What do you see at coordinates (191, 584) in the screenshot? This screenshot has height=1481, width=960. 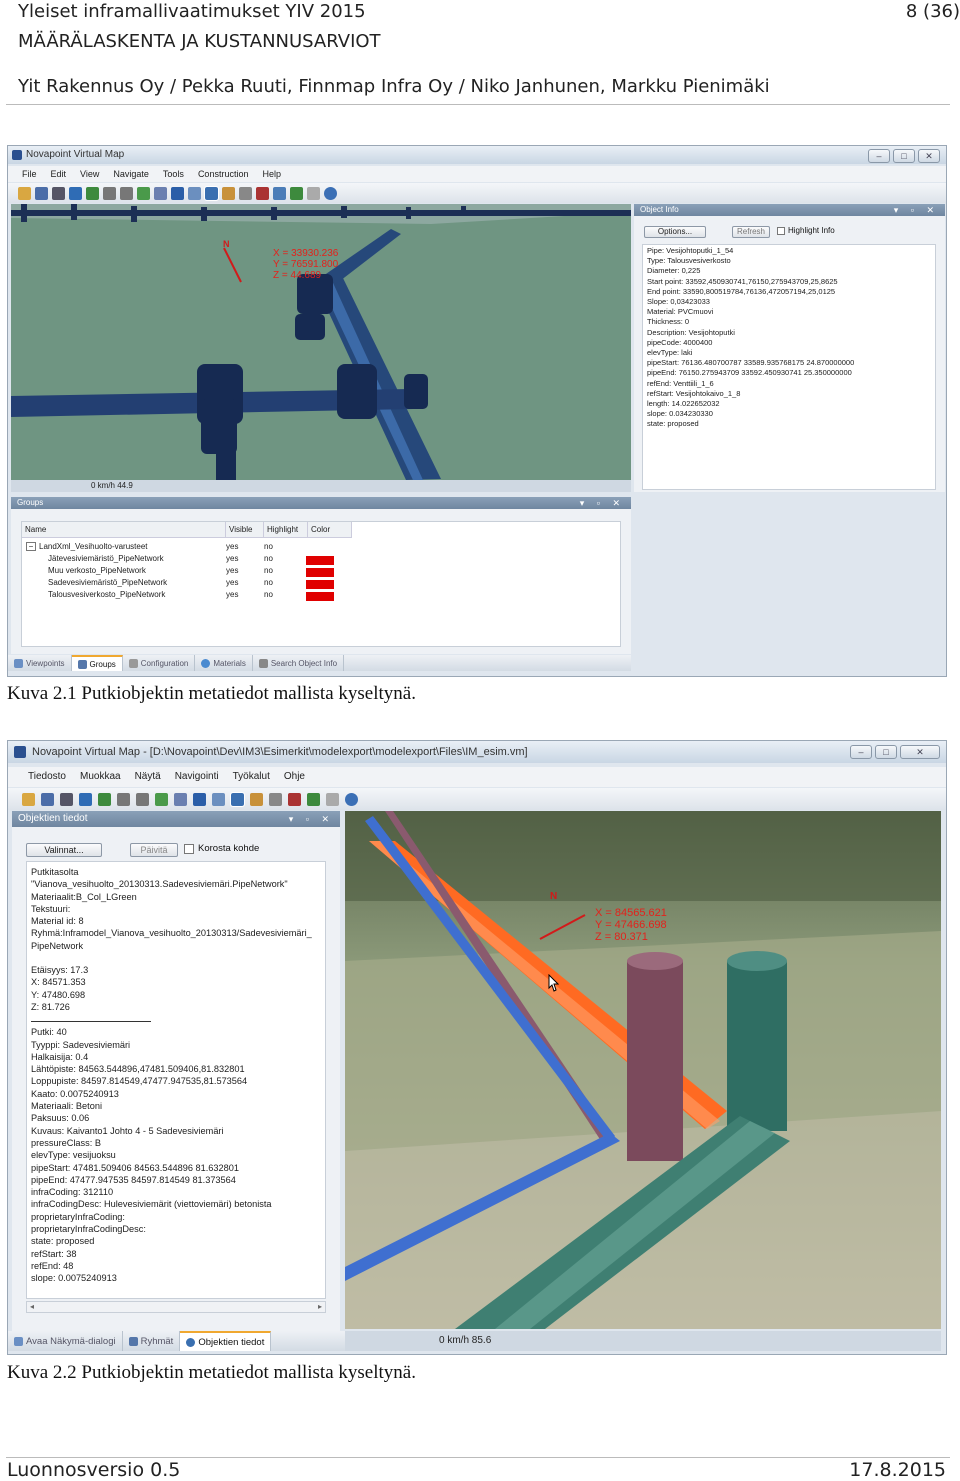 I see `table-row: Sadevesiviemäristö_PipeNetwork yes no` at bounding box center [191, 584].